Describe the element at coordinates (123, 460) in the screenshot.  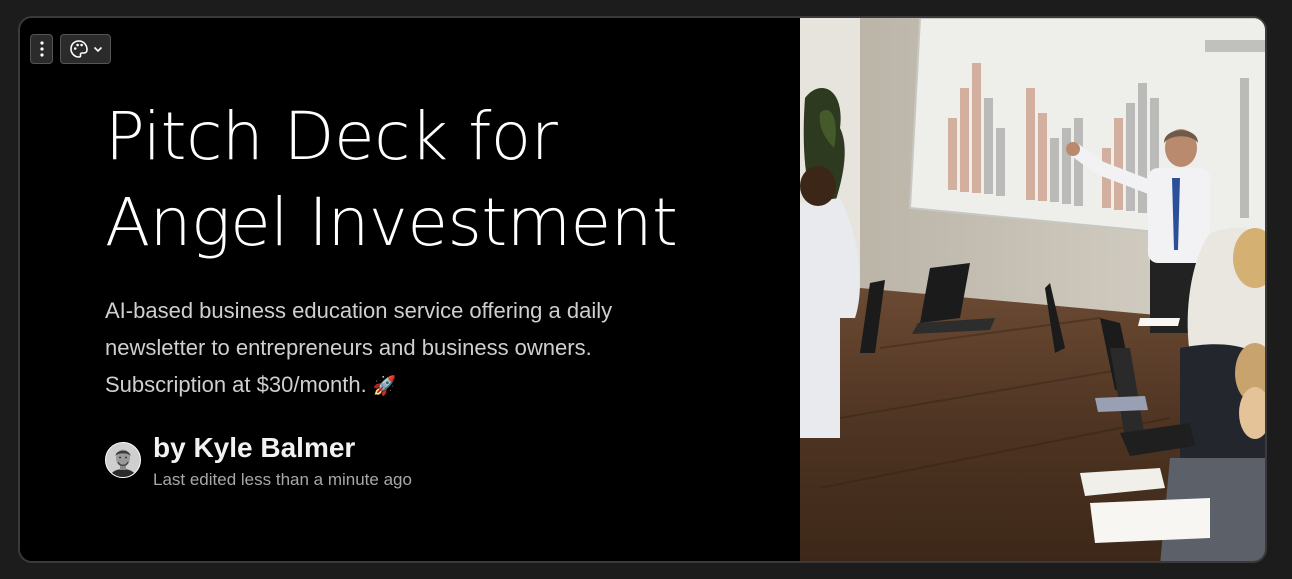
I see `avatar` at that location.